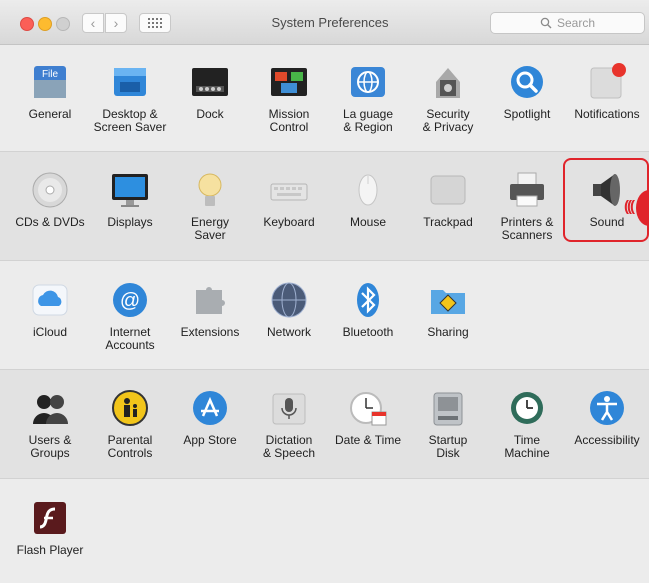 Image resolution: width=649 pixels, height=583 pixels. Describe the element at coordinates (289, 300) in the screenshot. I see `network-icon` at that location.